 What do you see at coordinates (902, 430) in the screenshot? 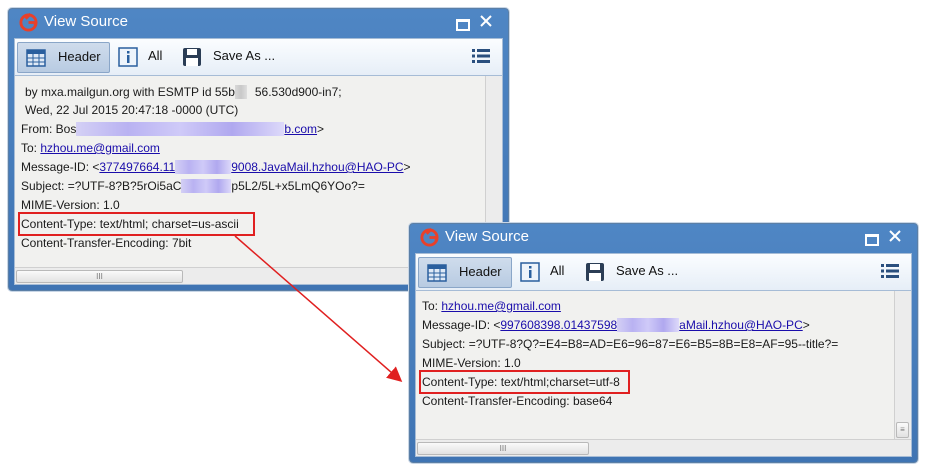
I see `vertical-scroll-thumb: ≡` at bounding box center [902, 430].